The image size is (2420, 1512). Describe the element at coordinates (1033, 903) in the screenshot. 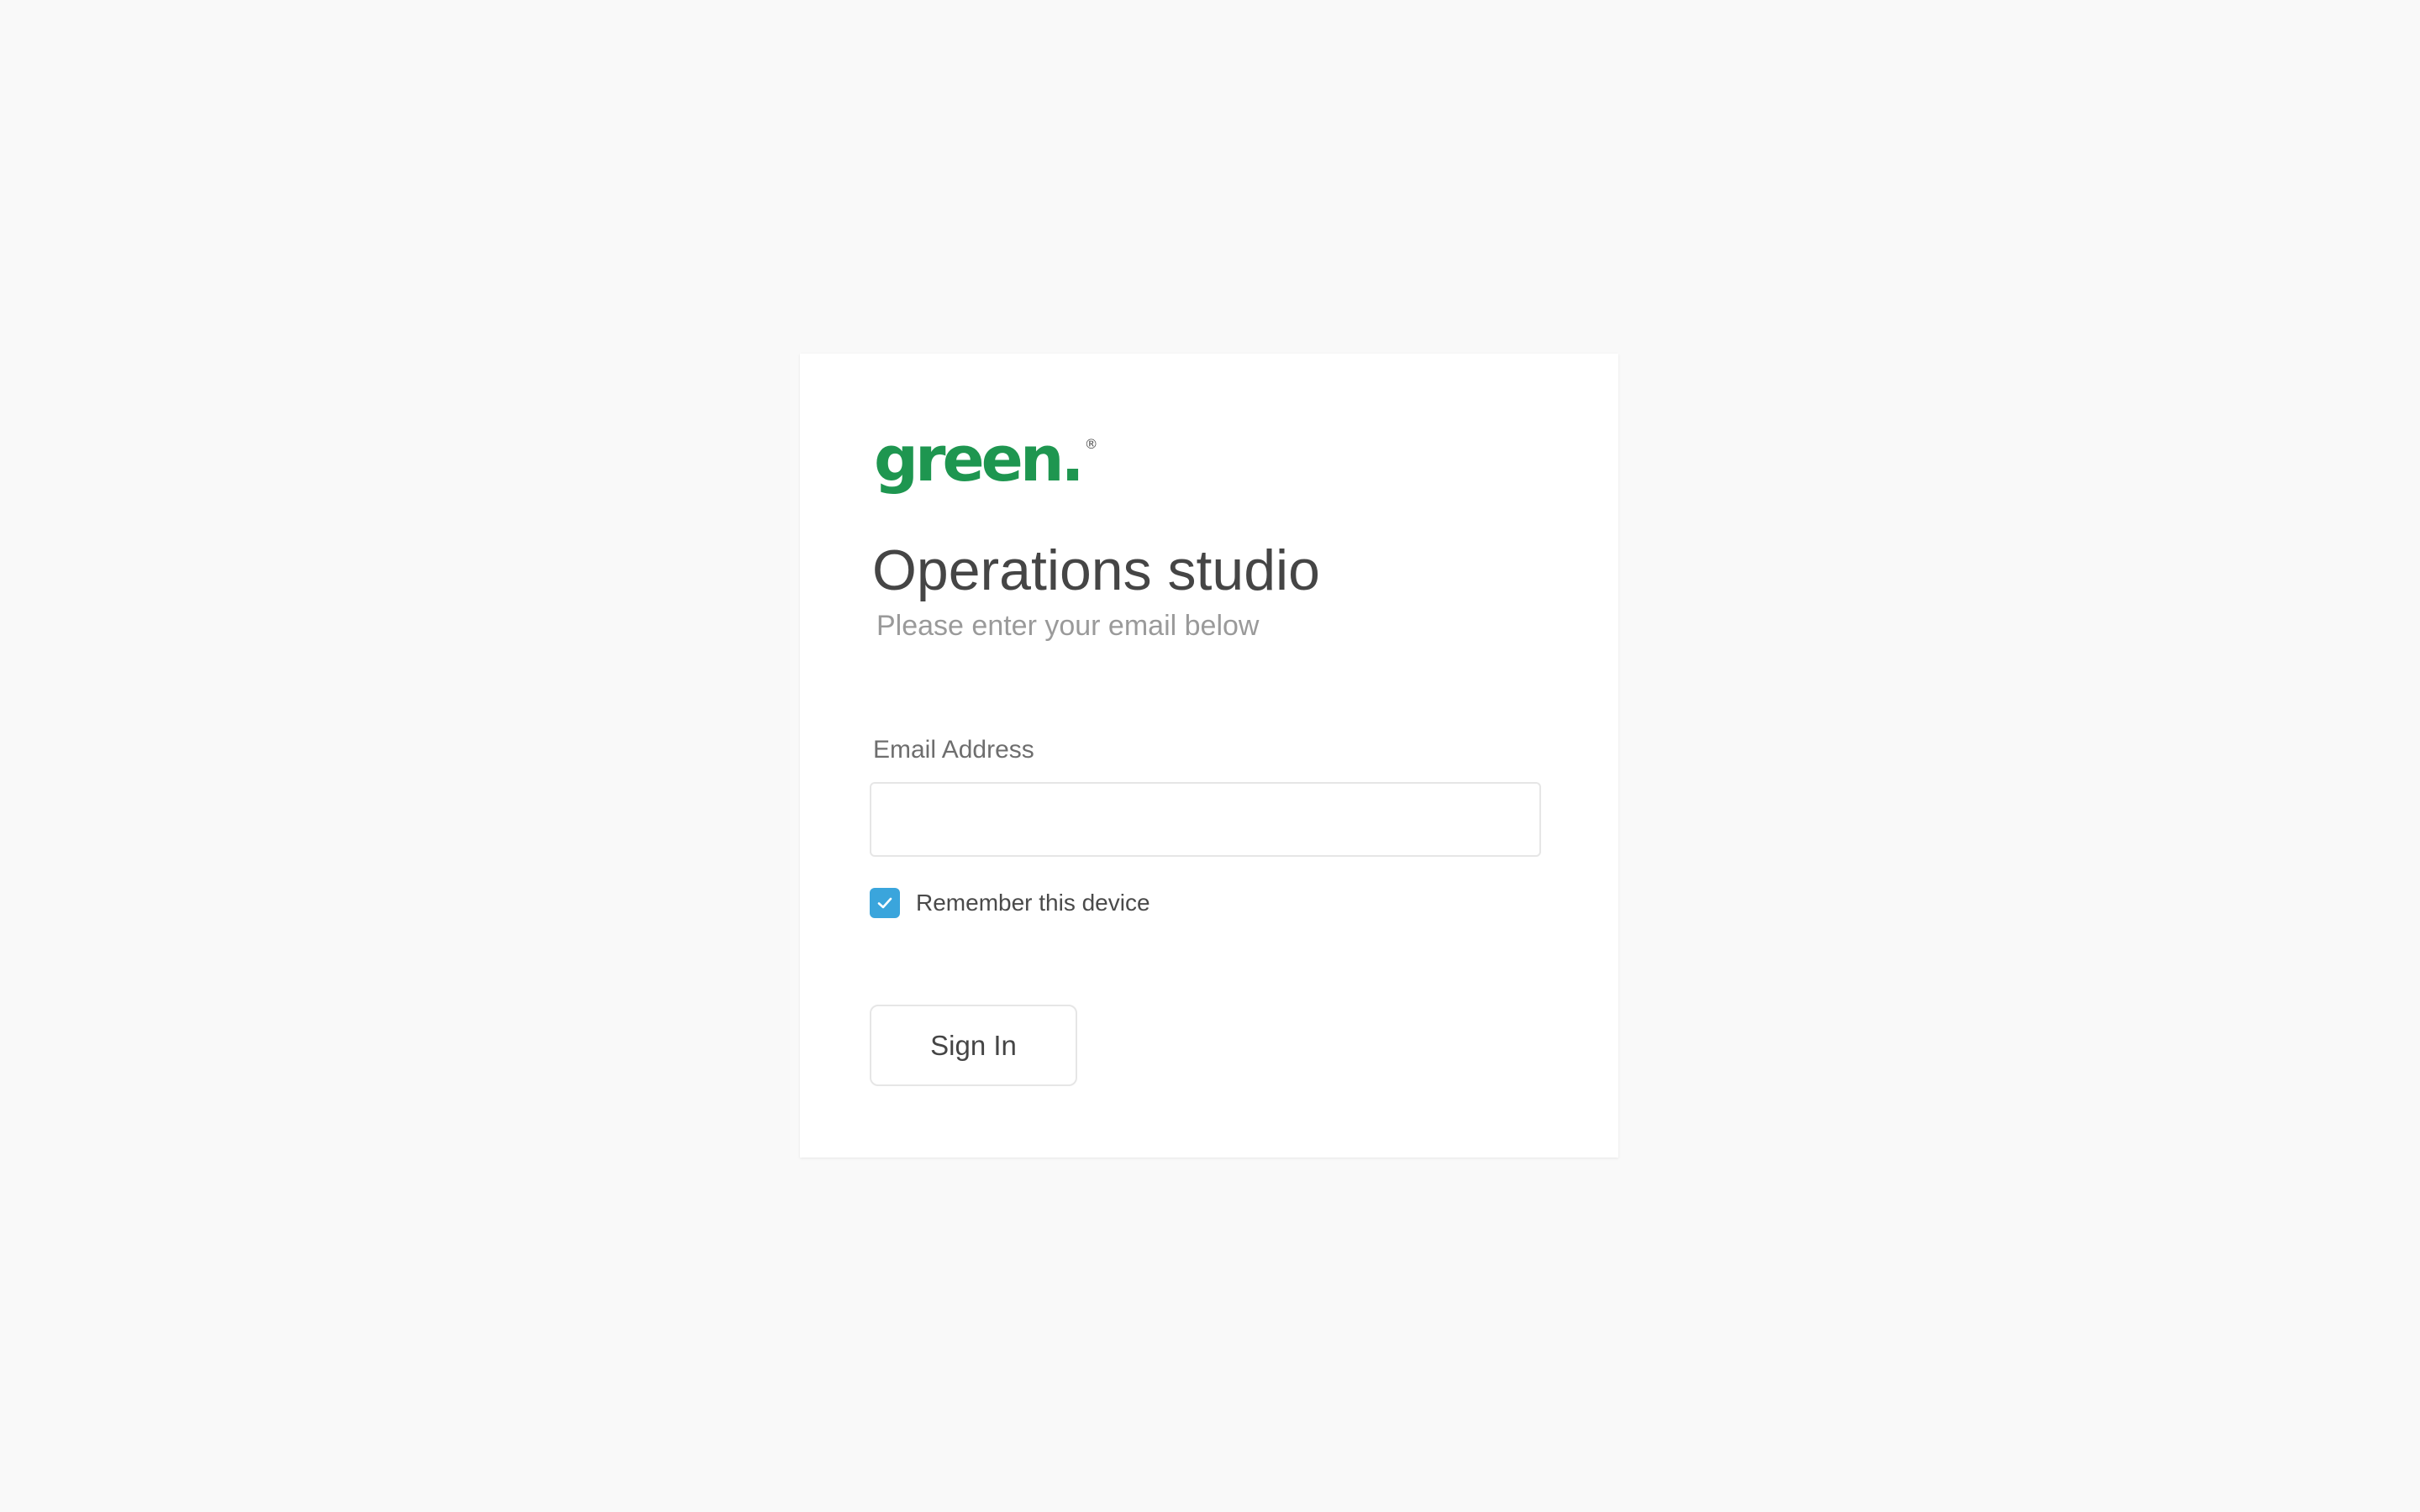

I see `remember-device-label: Remember this device` at that location.